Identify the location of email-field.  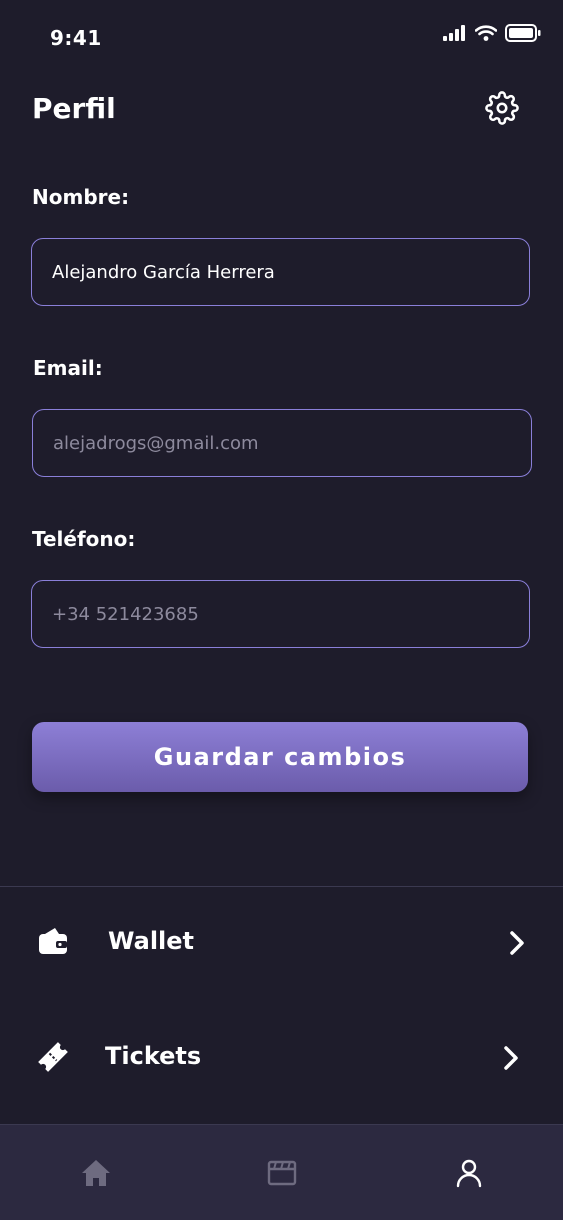
(282, 443).